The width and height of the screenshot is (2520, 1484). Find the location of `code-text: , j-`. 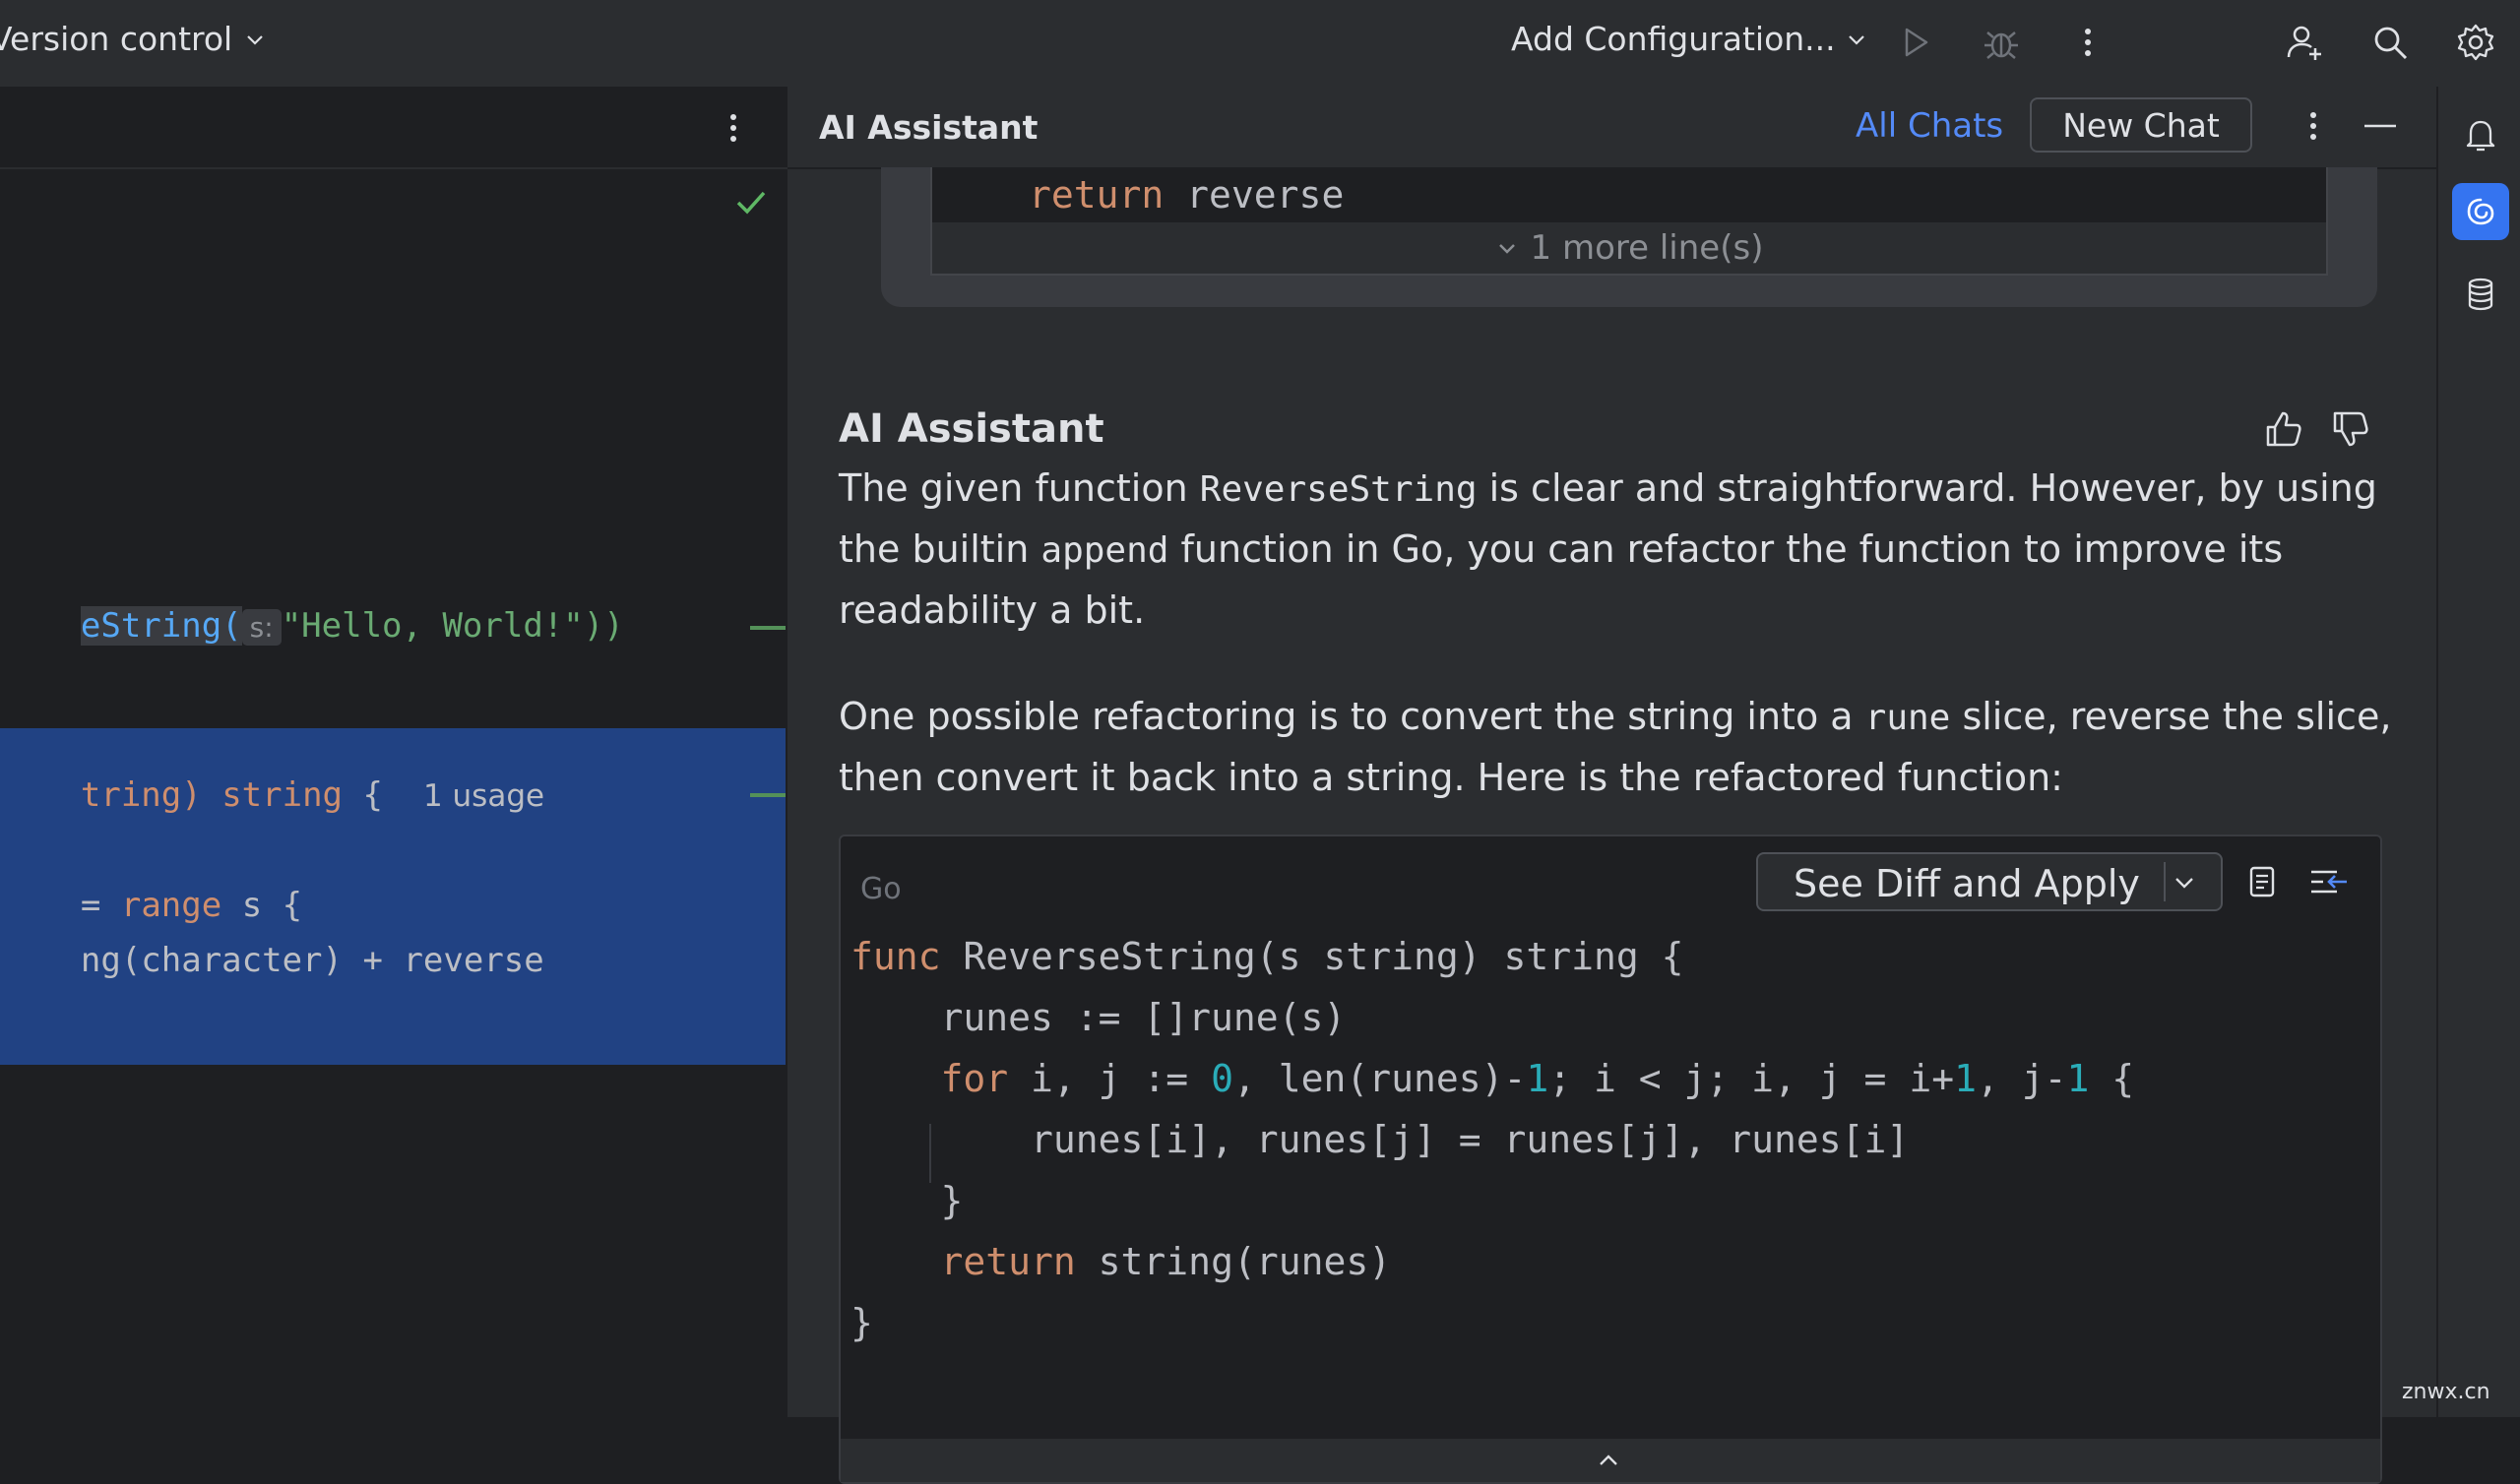

code-text: , j- is located at coordinates (2021, 1079).